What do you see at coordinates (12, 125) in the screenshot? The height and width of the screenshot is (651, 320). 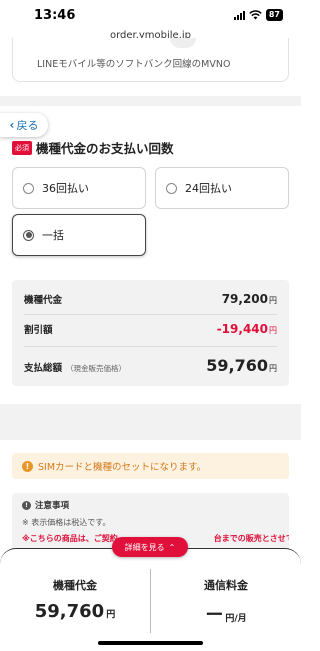 I see `chevron-left-icon: ‹` at bounding box center [12, 125].